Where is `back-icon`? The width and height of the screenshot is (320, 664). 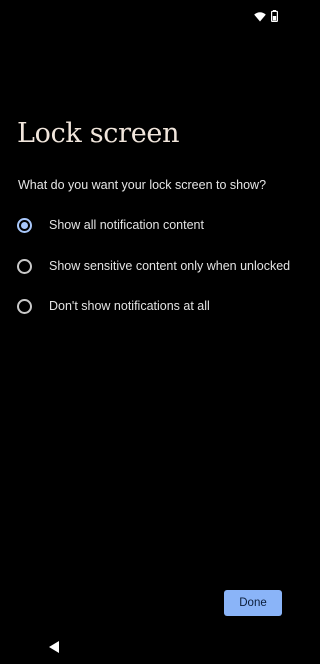 back-icon is located at coordinates (54, 646).